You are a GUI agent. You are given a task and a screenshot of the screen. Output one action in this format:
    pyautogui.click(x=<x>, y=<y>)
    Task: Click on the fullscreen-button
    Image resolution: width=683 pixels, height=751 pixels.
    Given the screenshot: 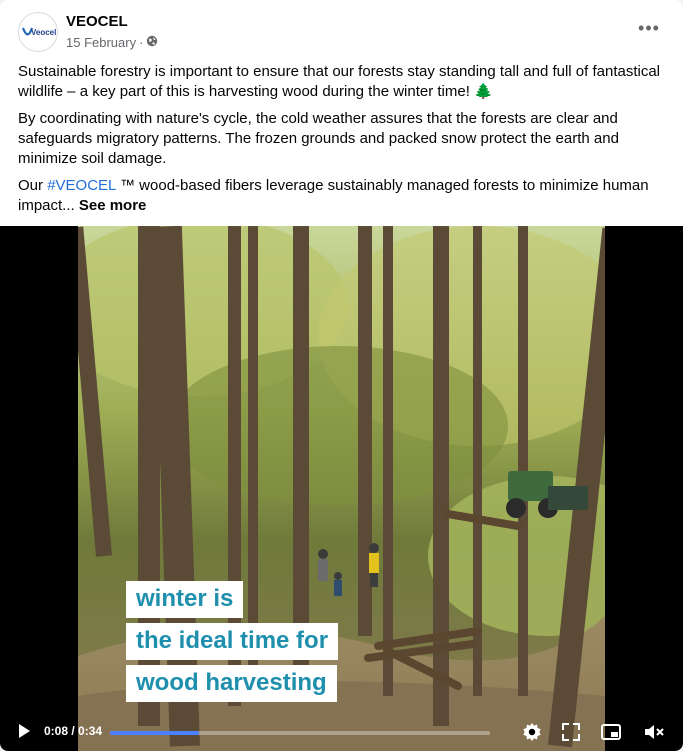 What is the action you would take?
    pyautogui.click(x=571, y=732)
    